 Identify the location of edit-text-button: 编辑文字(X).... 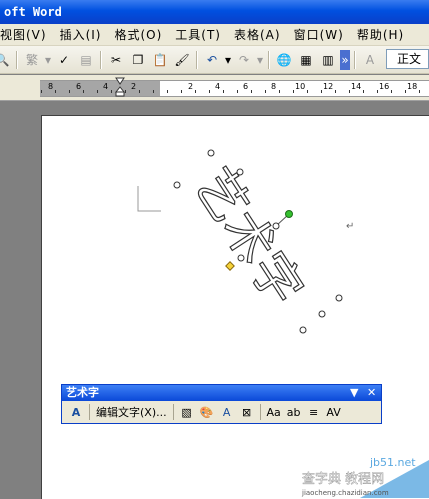
(131, 412).